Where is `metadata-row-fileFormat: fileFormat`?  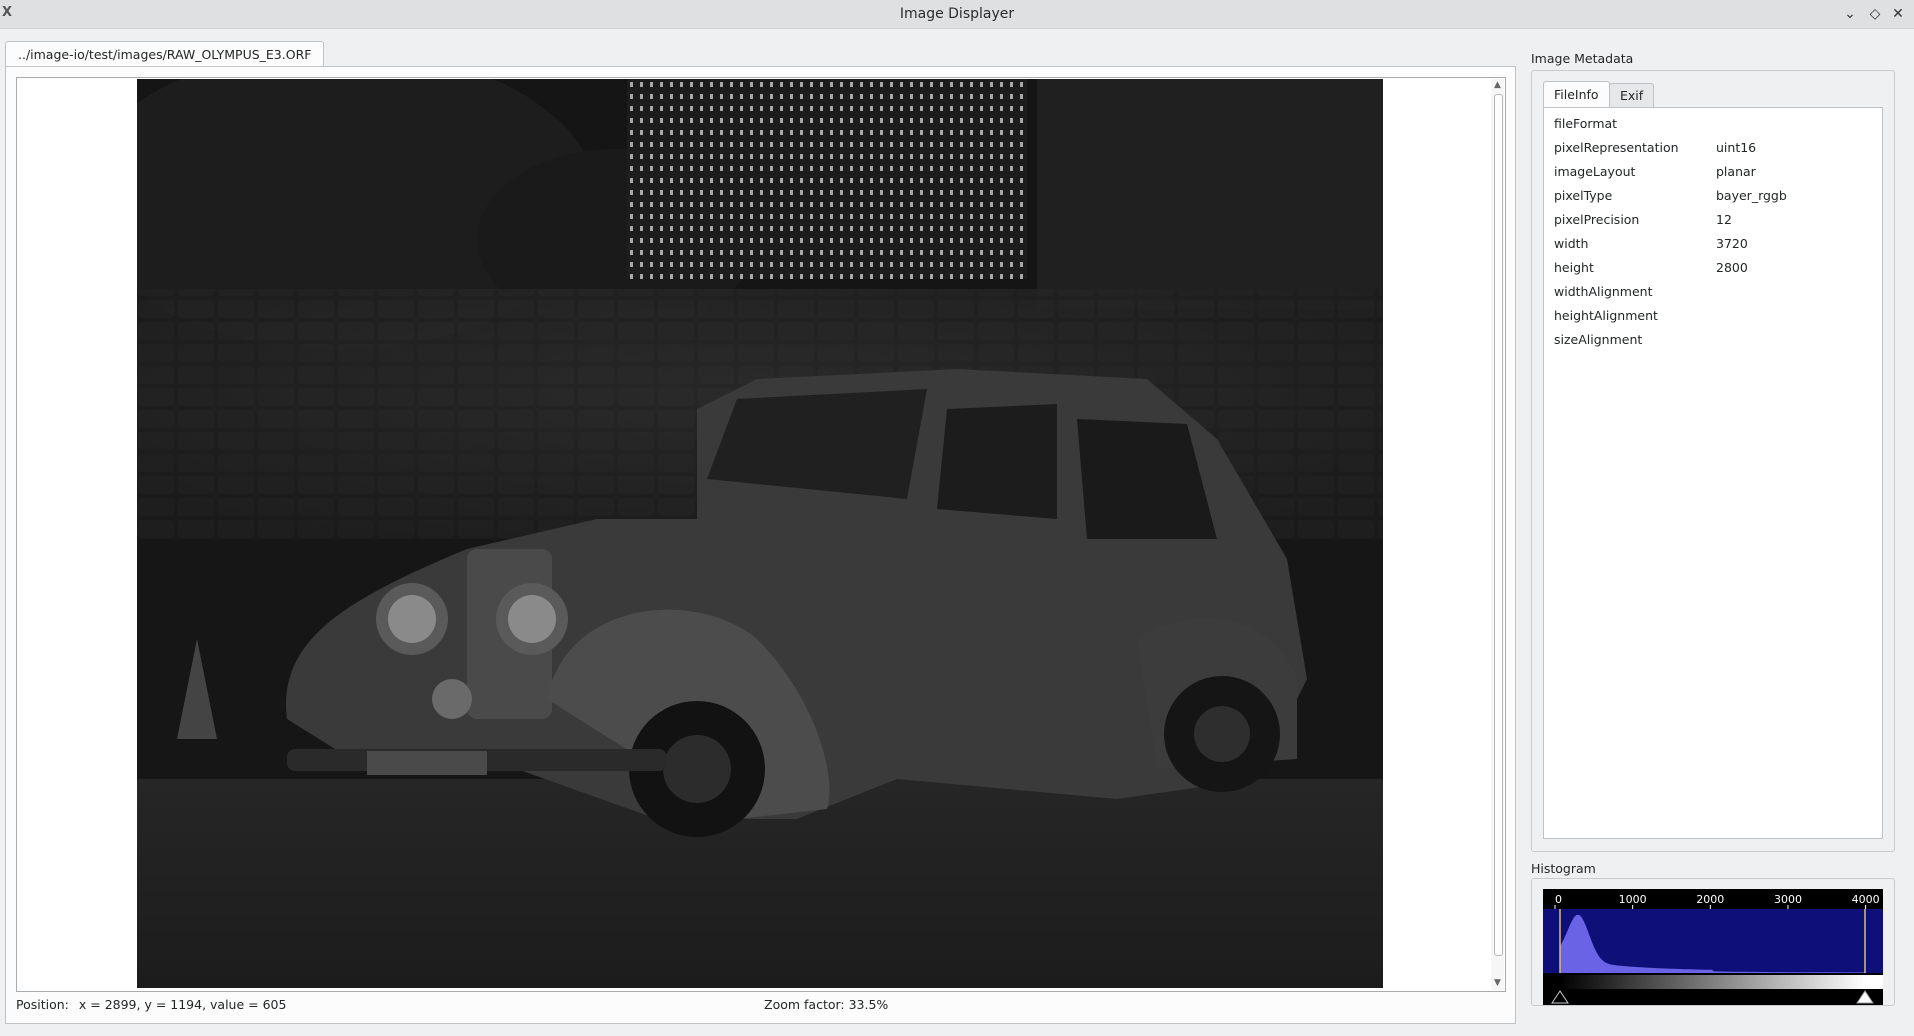 metadata-row-fileFormat: fileFormat is located at coordinates (1714, 124).